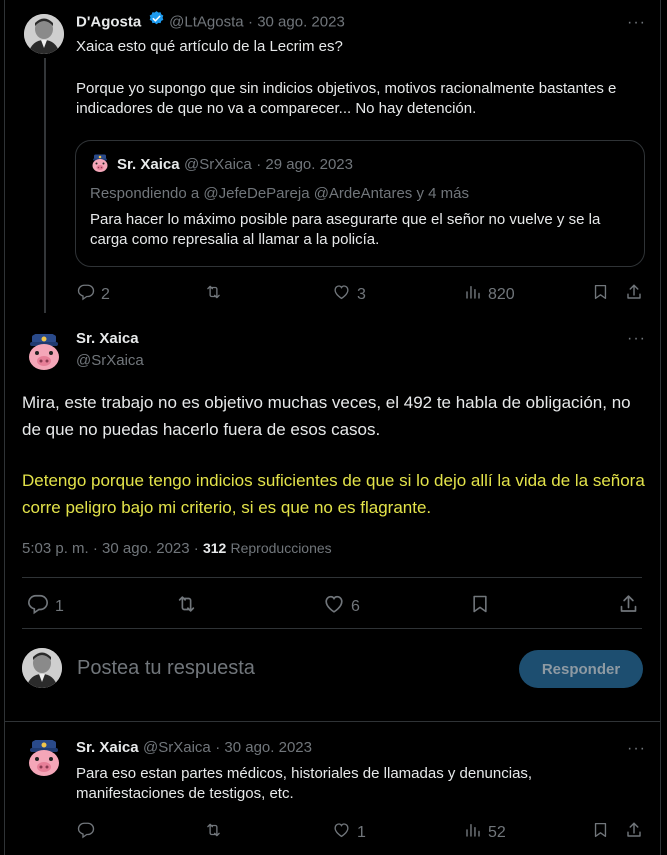 The width and height of the screenshot is (667, 855). I want to click on thread-line, so click(45, 185).